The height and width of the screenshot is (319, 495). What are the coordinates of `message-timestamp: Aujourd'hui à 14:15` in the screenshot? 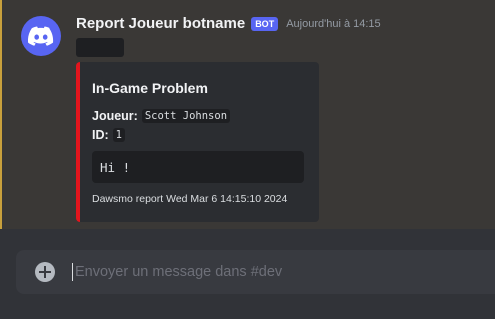 It's located at (333, 24).